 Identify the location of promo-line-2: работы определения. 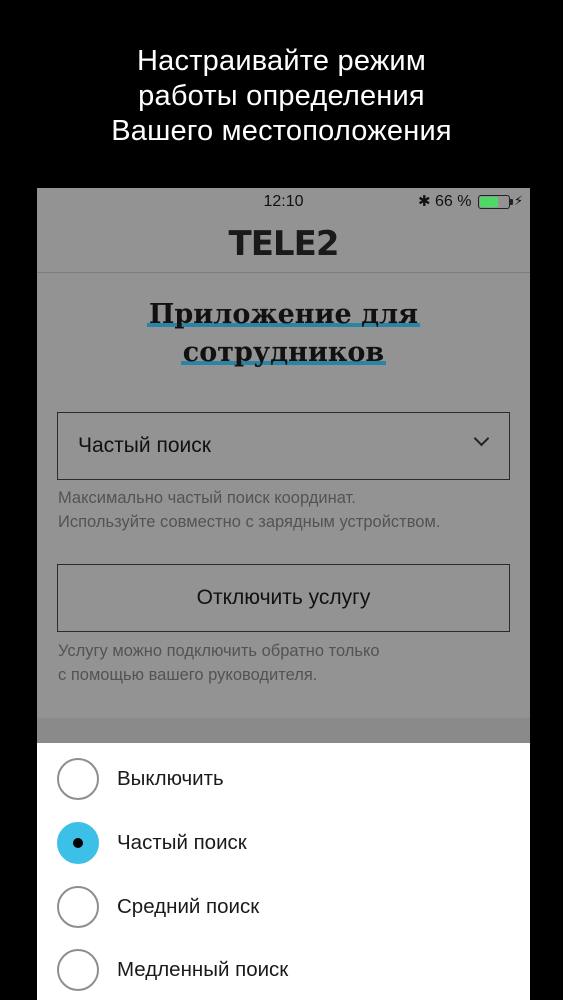
(281, 95).